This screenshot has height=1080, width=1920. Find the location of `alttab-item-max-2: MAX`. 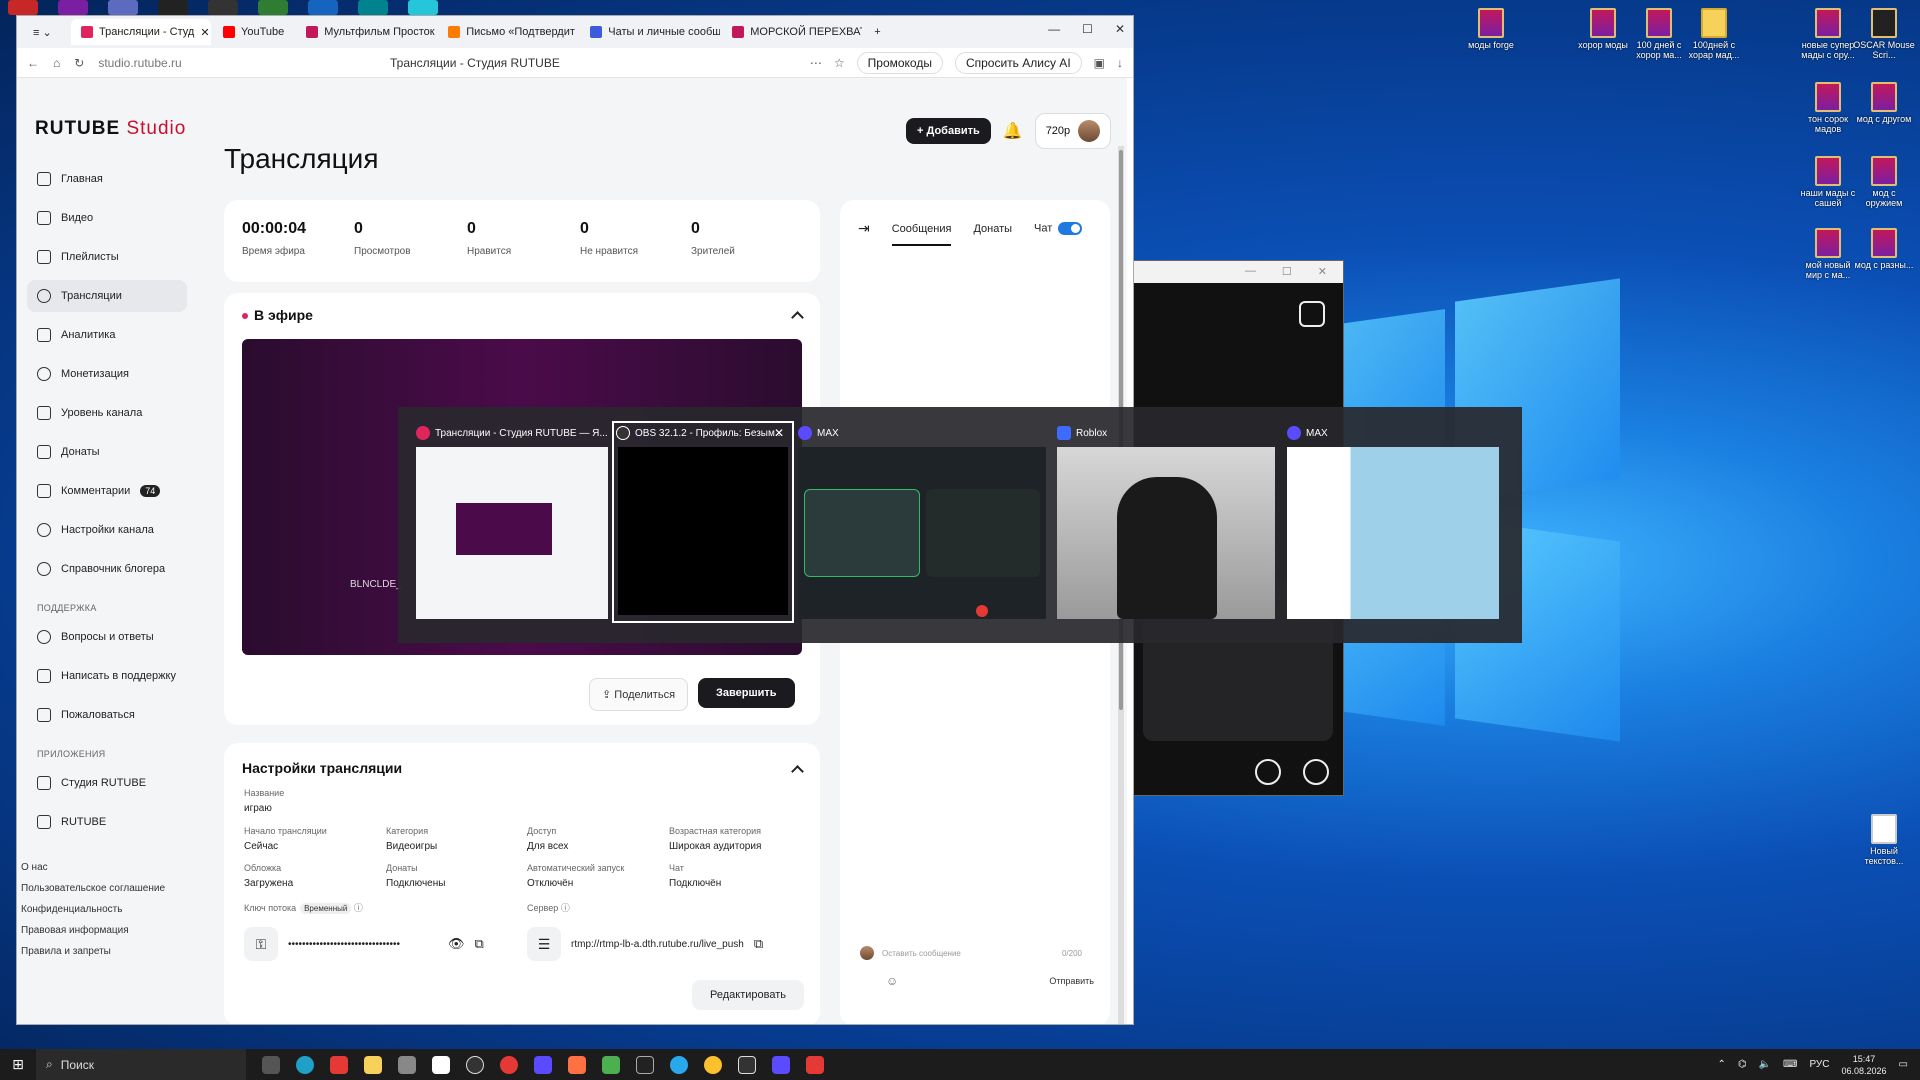

alttab-item-max-2: MAX is located at coordinates (1393, 525).